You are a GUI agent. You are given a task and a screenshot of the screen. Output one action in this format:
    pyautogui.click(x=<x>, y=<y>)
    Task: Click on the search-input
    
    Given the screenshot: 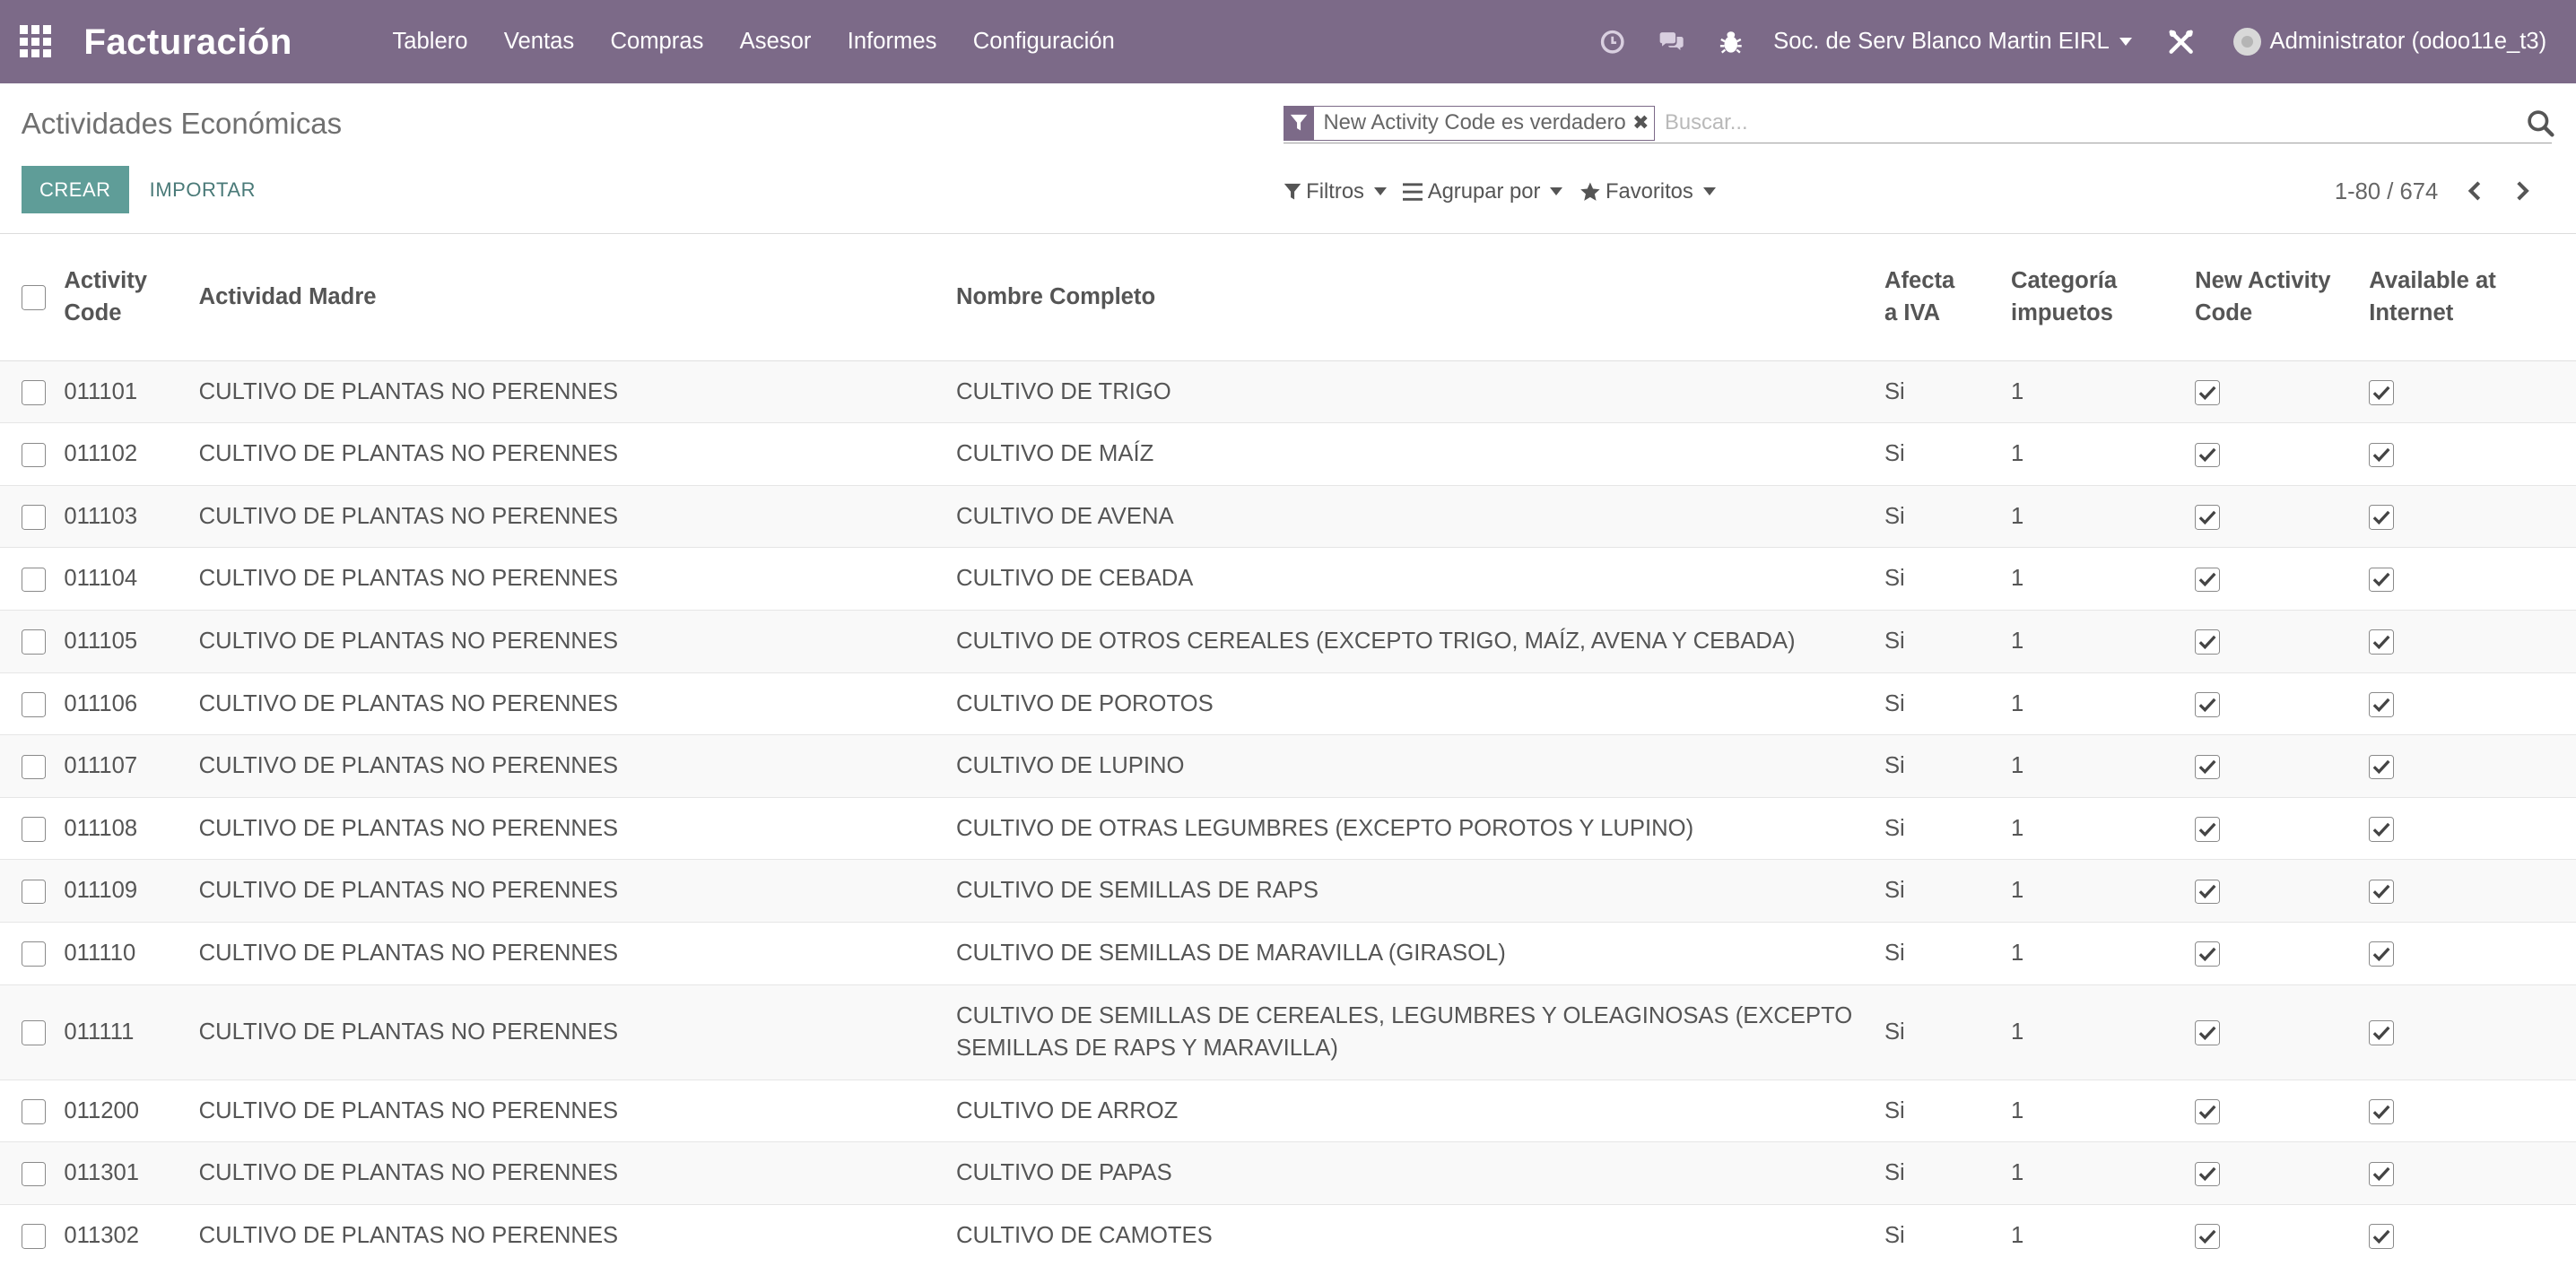 What is the action you would take?
    pyautogui.click(x=2094, y=123)
    